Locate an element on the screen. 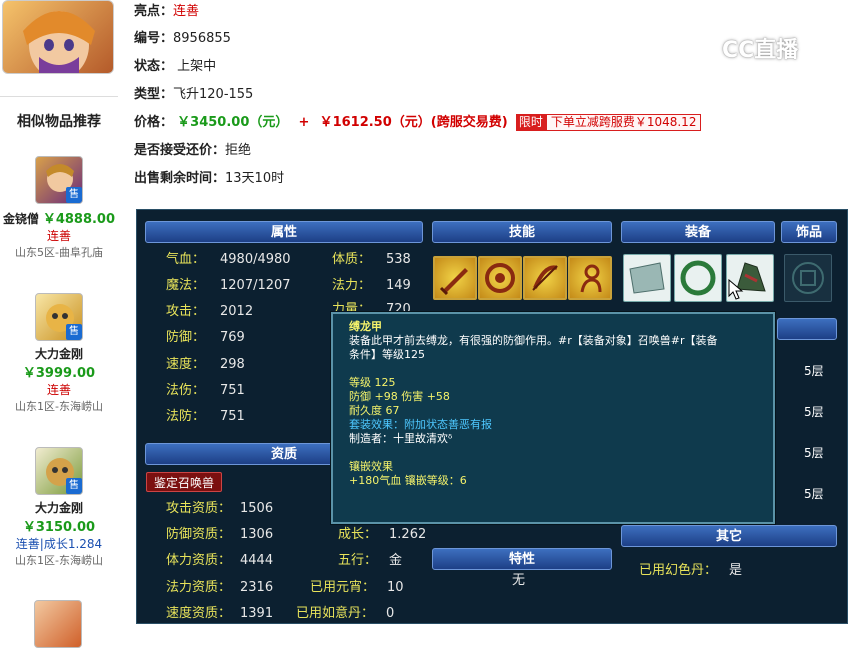 This screenshot has width=860, height=648. item-price: ￥3150.00 is located at coordinates (59, 527).